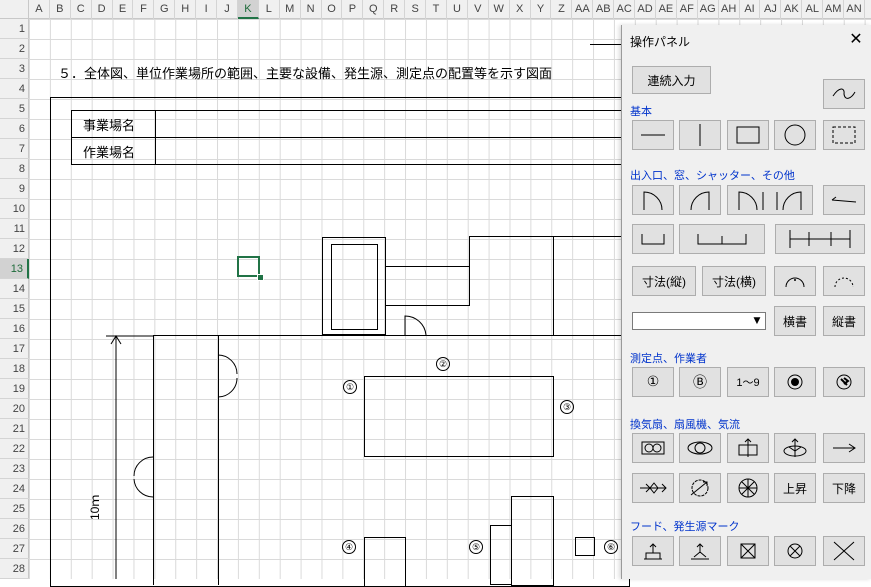 The image size is (871, 587). Describe the element at coordinates (671, 80) in the screenshot. I see `continuous-input-button: 連続入力` at that location.